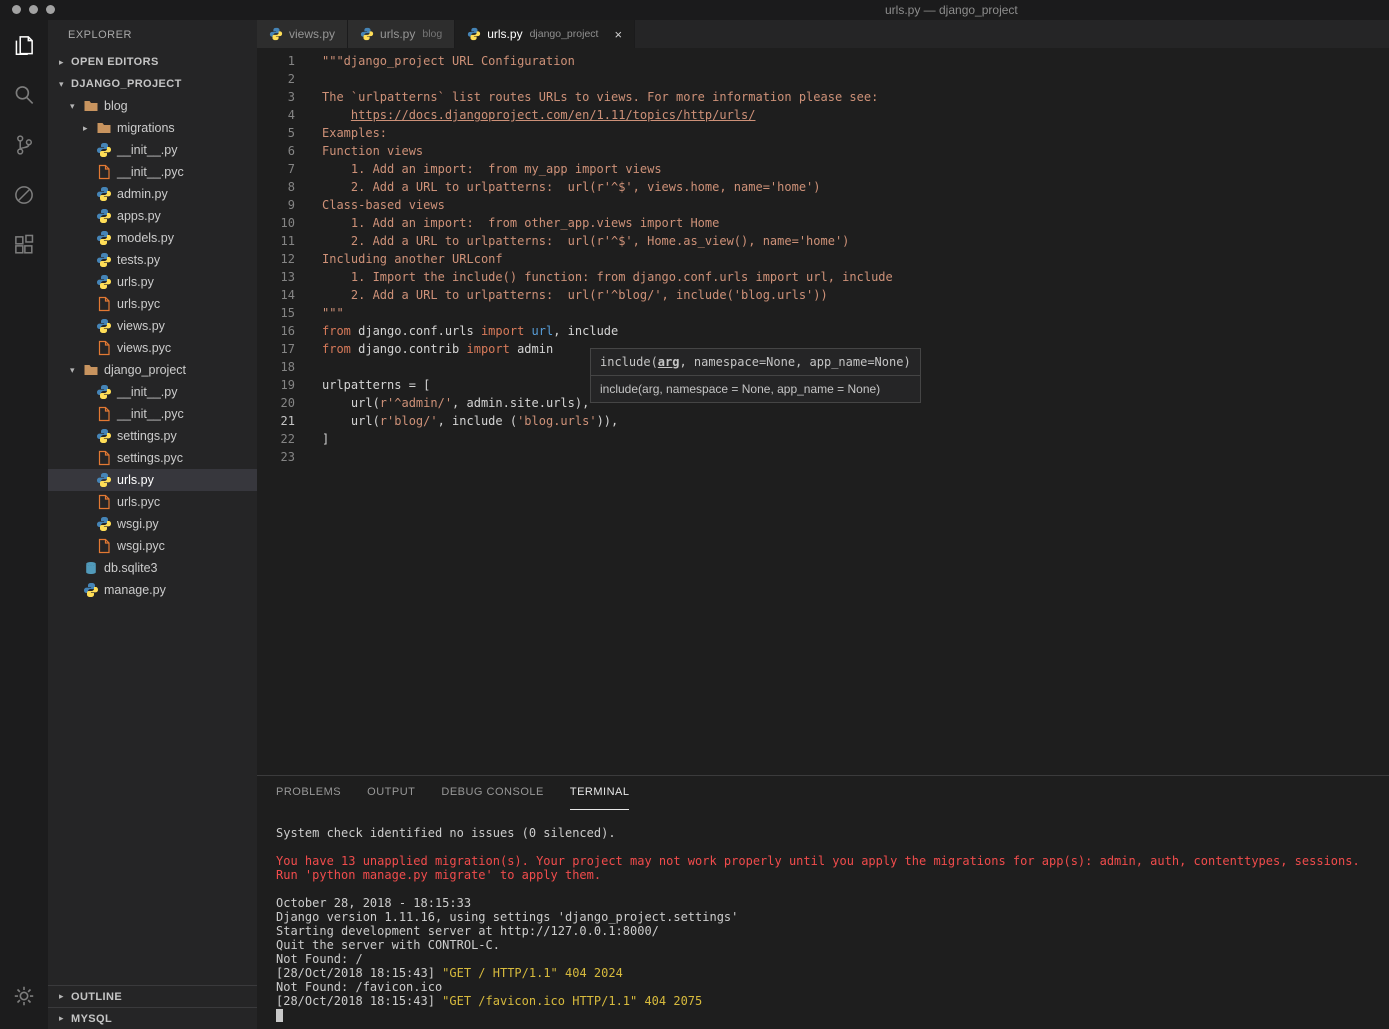 This screenshot has width=1389, height=1029. What do you see at coordinates (287, 349) in the screenshot?
I see `line-number: 17` at bounding box center [287, 349].